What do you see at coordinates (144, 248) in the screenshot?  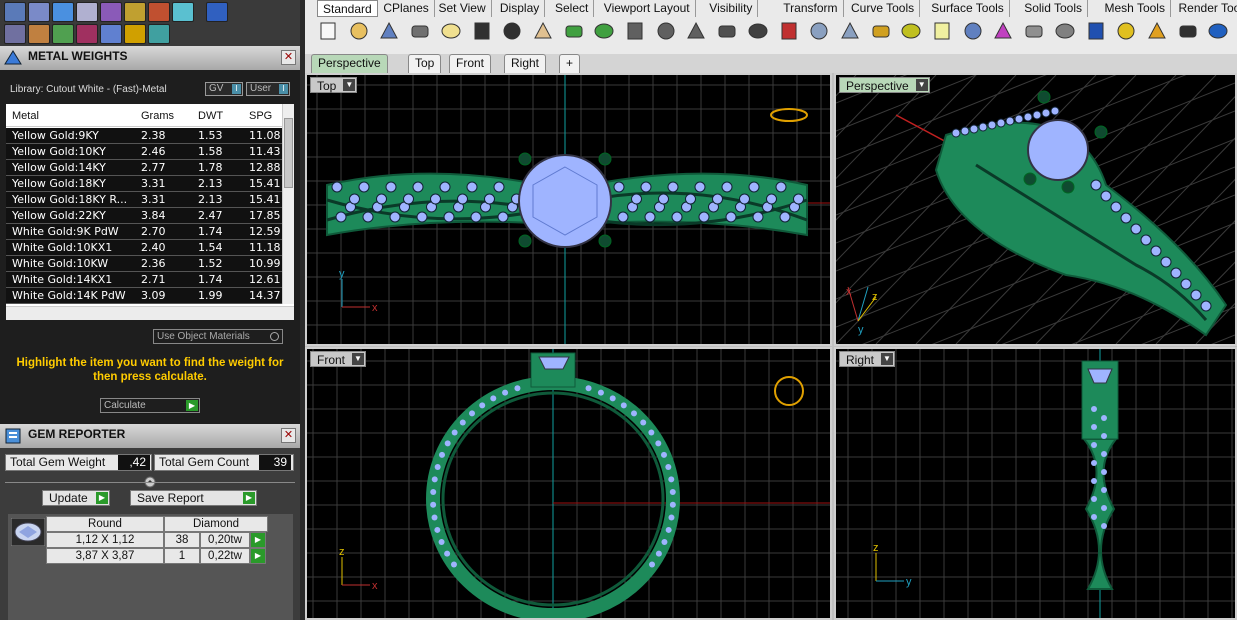 I see `table-row: White Gold:10KX1 2.40 1.54 11.18` at bounding box center [144, 248].